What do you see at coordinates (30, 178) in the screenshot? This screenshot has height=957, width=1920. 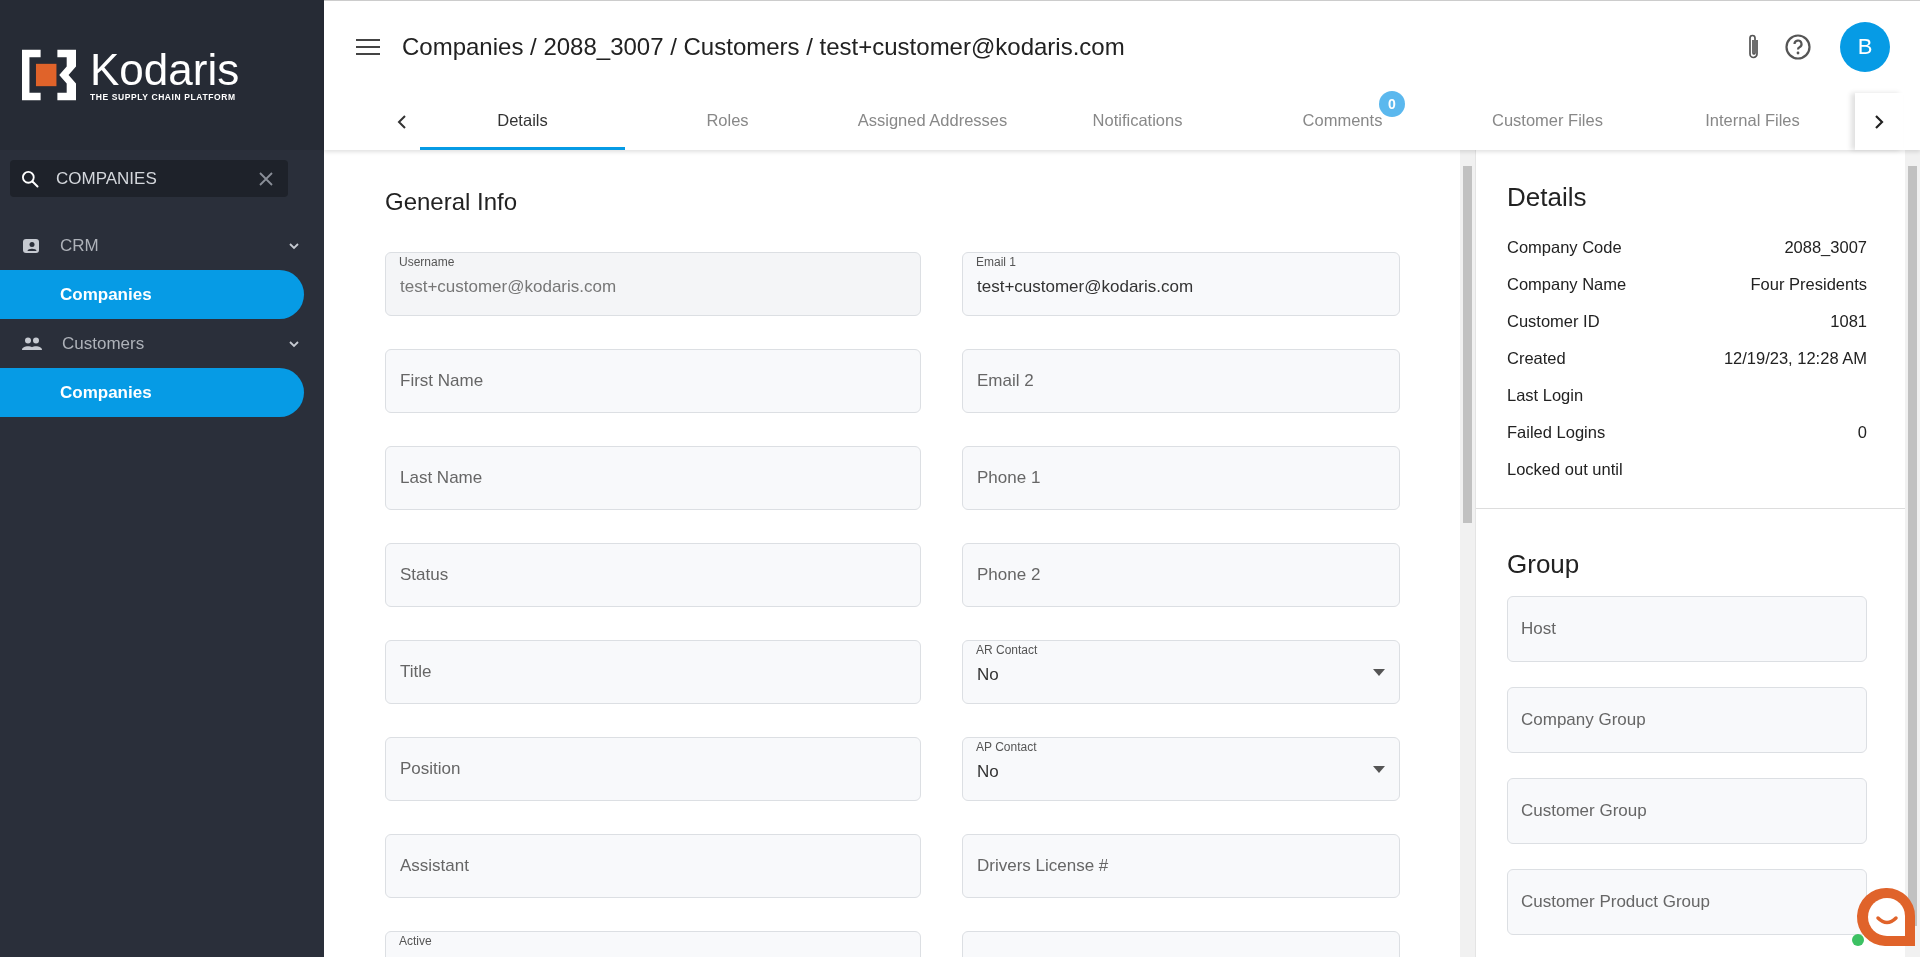 I see `search-icon` at bounding box center [30, 178].